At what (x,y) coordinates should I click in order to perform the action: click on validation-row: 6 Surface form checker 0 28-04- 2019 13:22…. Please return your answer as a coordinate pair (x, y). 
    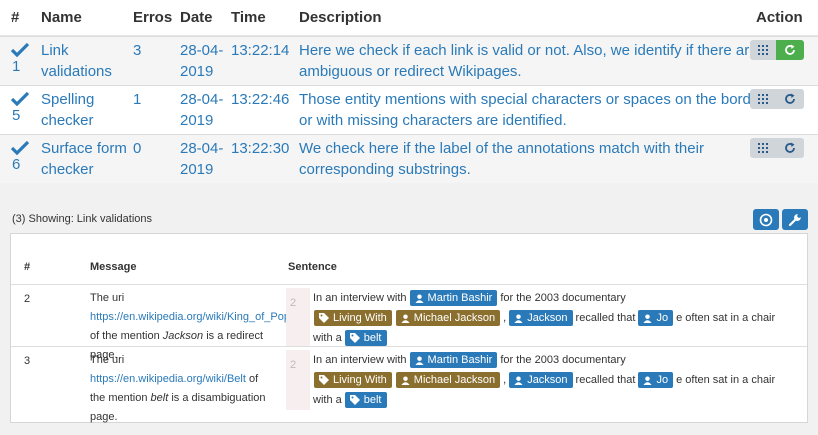
    Looking at the image, I should click on (409, 158).